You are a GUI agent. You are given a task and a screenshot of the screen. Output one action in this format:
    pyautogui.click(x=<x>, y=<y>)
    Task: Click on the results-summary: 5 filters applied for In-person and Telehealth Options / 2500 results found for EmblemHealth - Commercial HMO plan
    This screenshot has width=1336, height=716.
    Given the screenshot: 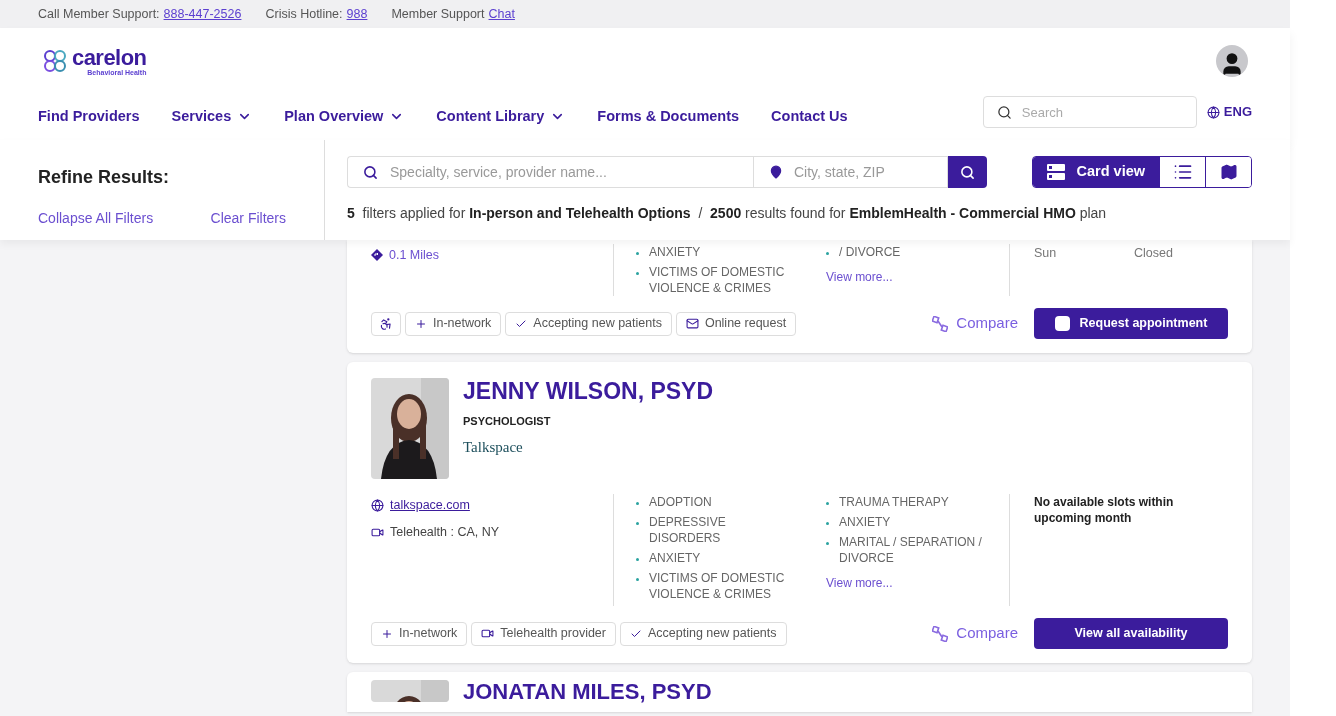 What is the action you would take?
    pyautogui.click(x=727, y=213)
    